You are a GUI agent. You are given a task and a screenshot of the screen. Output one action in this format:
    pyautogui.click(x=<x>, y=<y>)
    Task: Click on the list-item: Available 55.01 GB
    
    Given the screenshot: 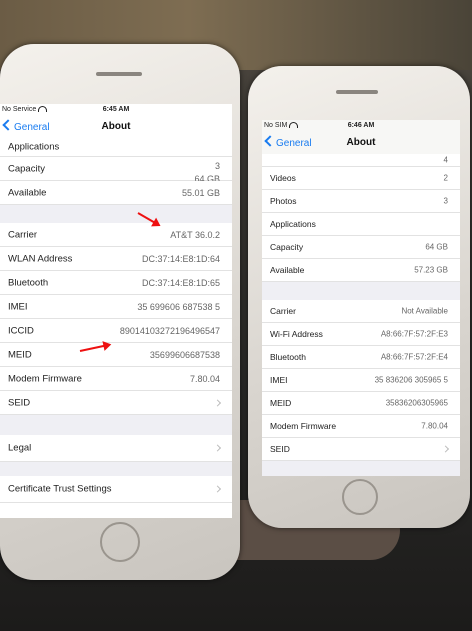 What is the action you would take?
    pyautogui.click(x=116, y=193)
    